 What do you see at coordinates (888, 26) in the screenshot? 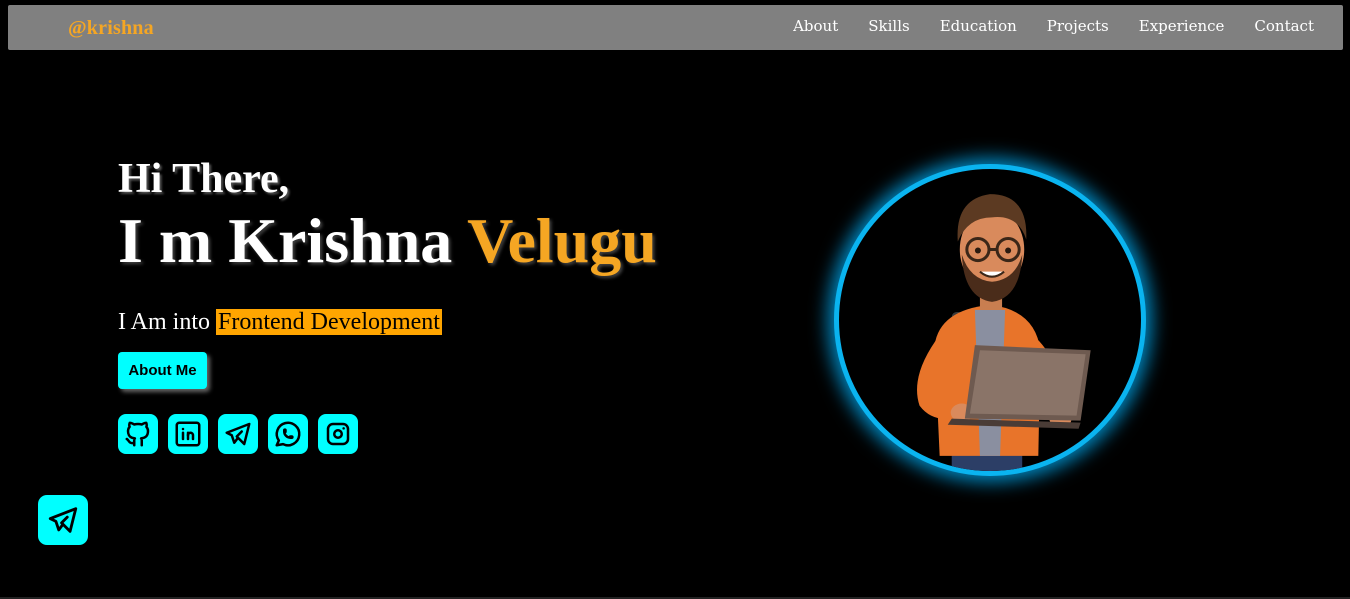
I see `nav-link-skills: Skills` at bounding box center [888, 26].